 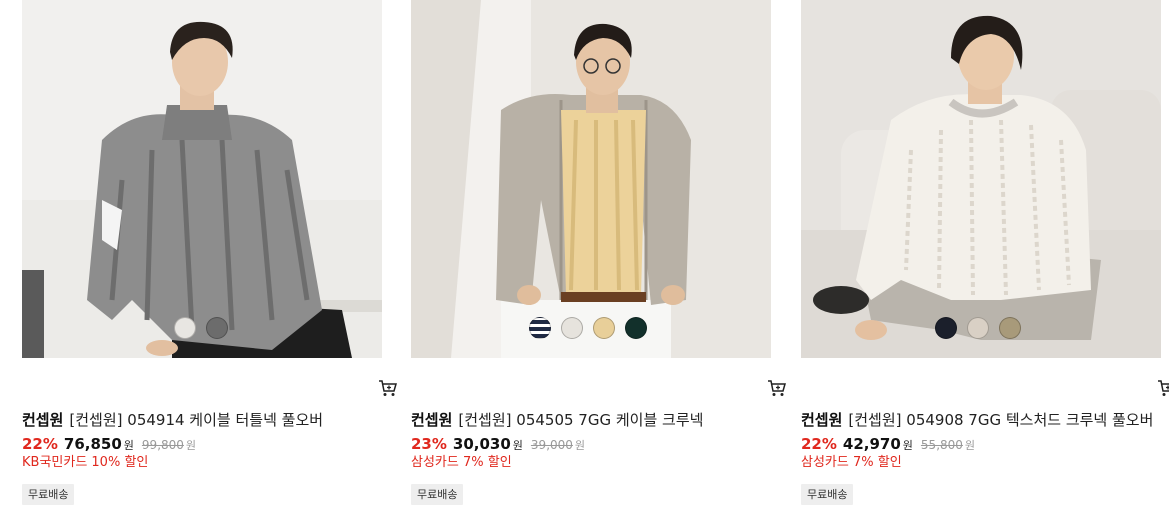 What do you see at coordinates (551, 445) in the screenshot?
I see `original-price: 39,000` at bounding box center [551, 445].